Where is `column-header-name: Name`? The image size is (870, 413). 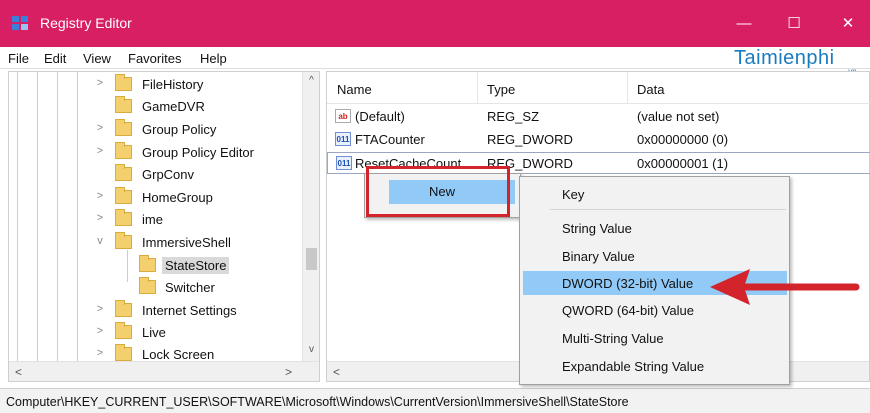 column-header-name: Name is located at coordinates (354, 89).